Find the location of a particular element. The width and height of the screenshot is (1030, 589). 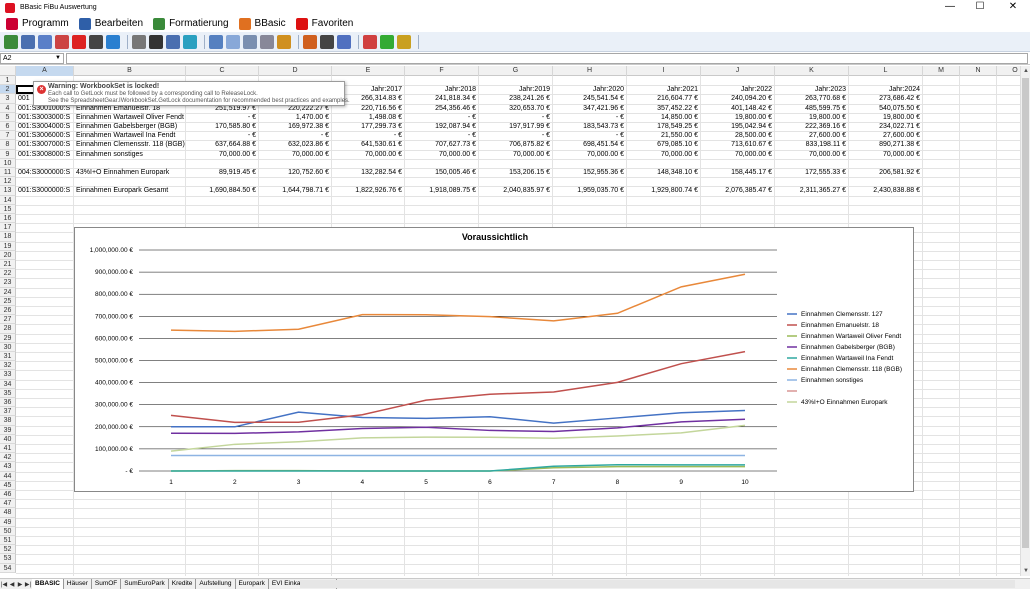

label-cell: Einnahmen sonstiges is located at coordinates (130, 154).